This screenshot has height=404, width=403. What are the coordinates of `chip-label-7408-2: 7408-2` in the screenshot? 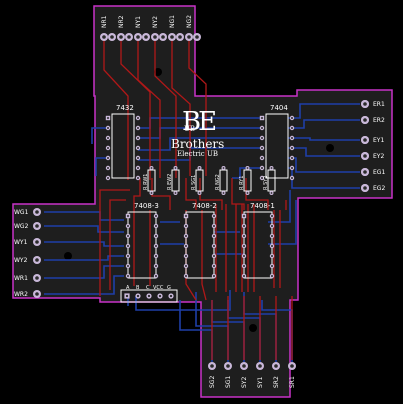 It's located at (204, 206).